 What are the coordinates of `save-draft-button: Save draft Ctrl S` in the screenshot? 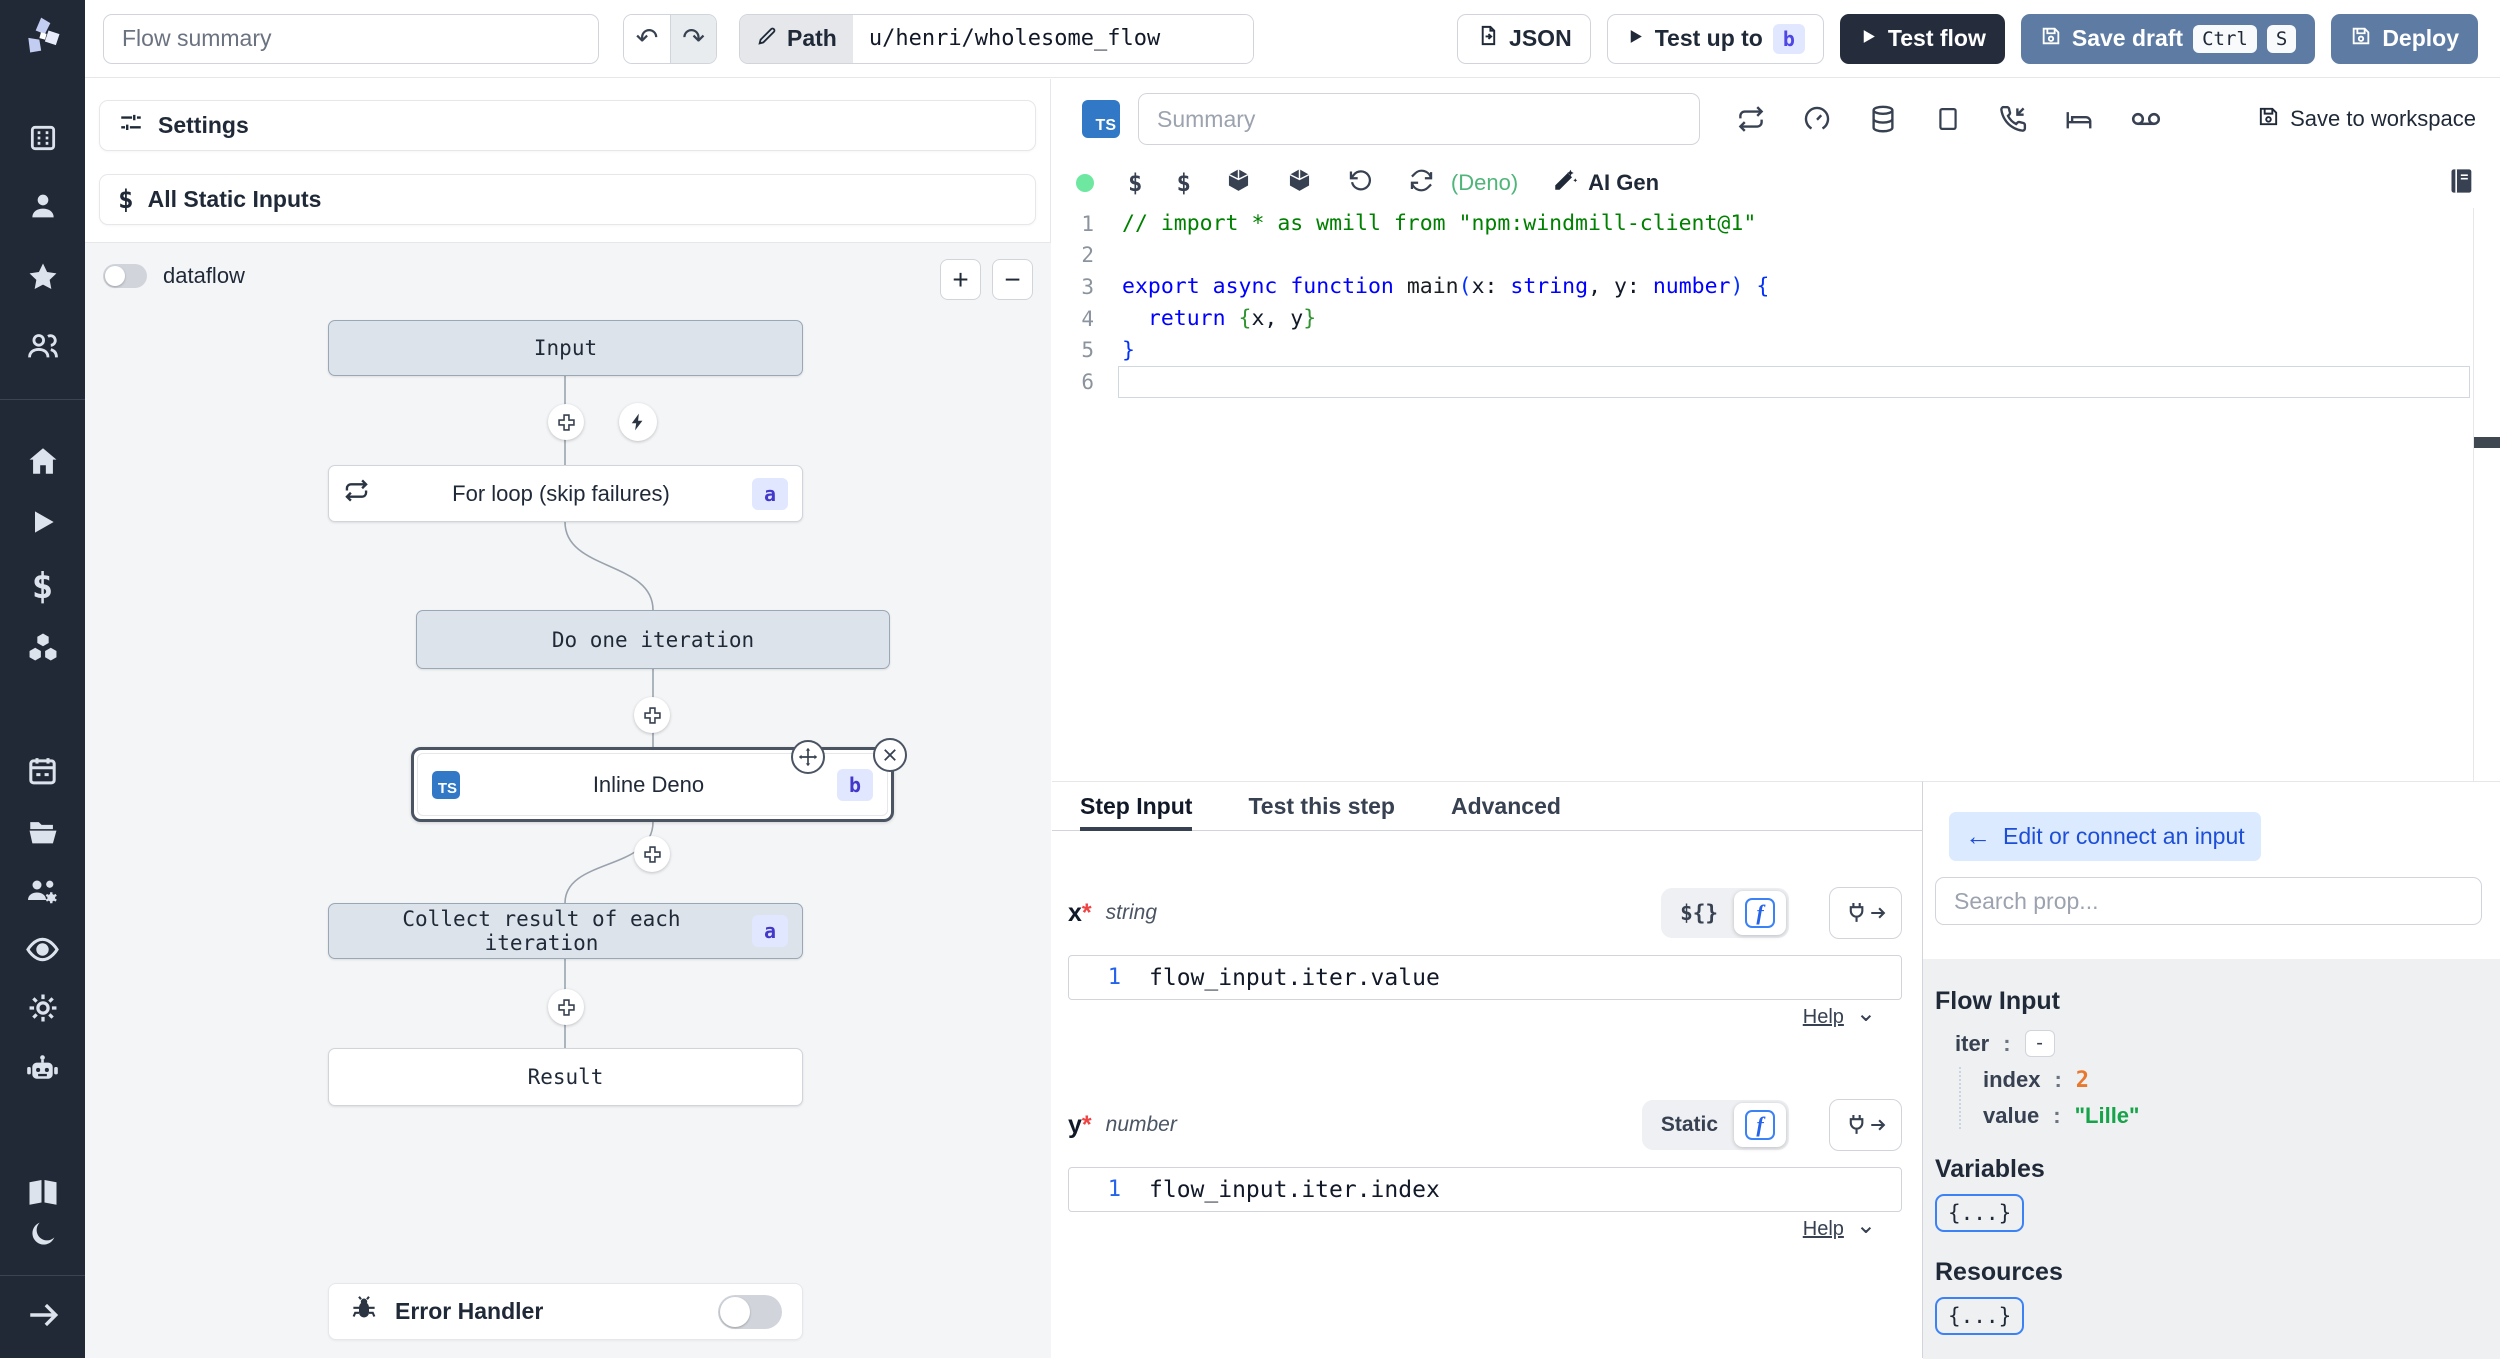 It's located at (2168, 38).